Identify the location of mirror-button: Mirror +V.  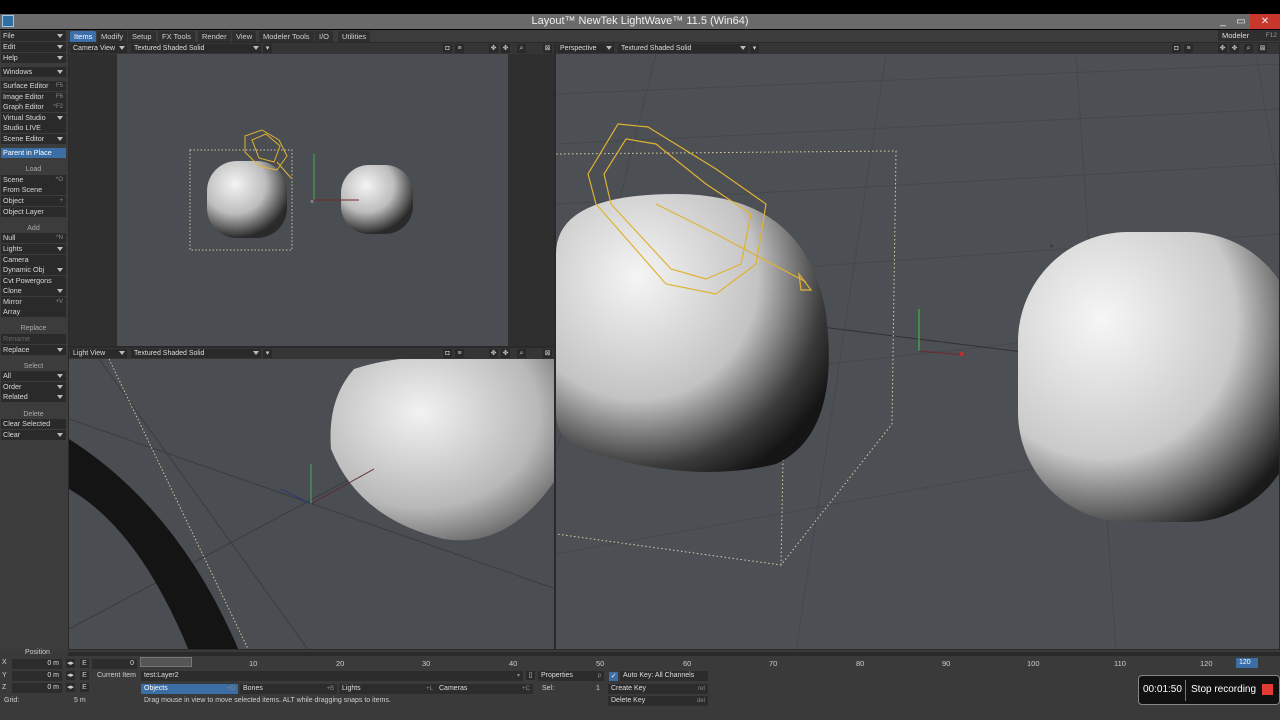
(33, 302).